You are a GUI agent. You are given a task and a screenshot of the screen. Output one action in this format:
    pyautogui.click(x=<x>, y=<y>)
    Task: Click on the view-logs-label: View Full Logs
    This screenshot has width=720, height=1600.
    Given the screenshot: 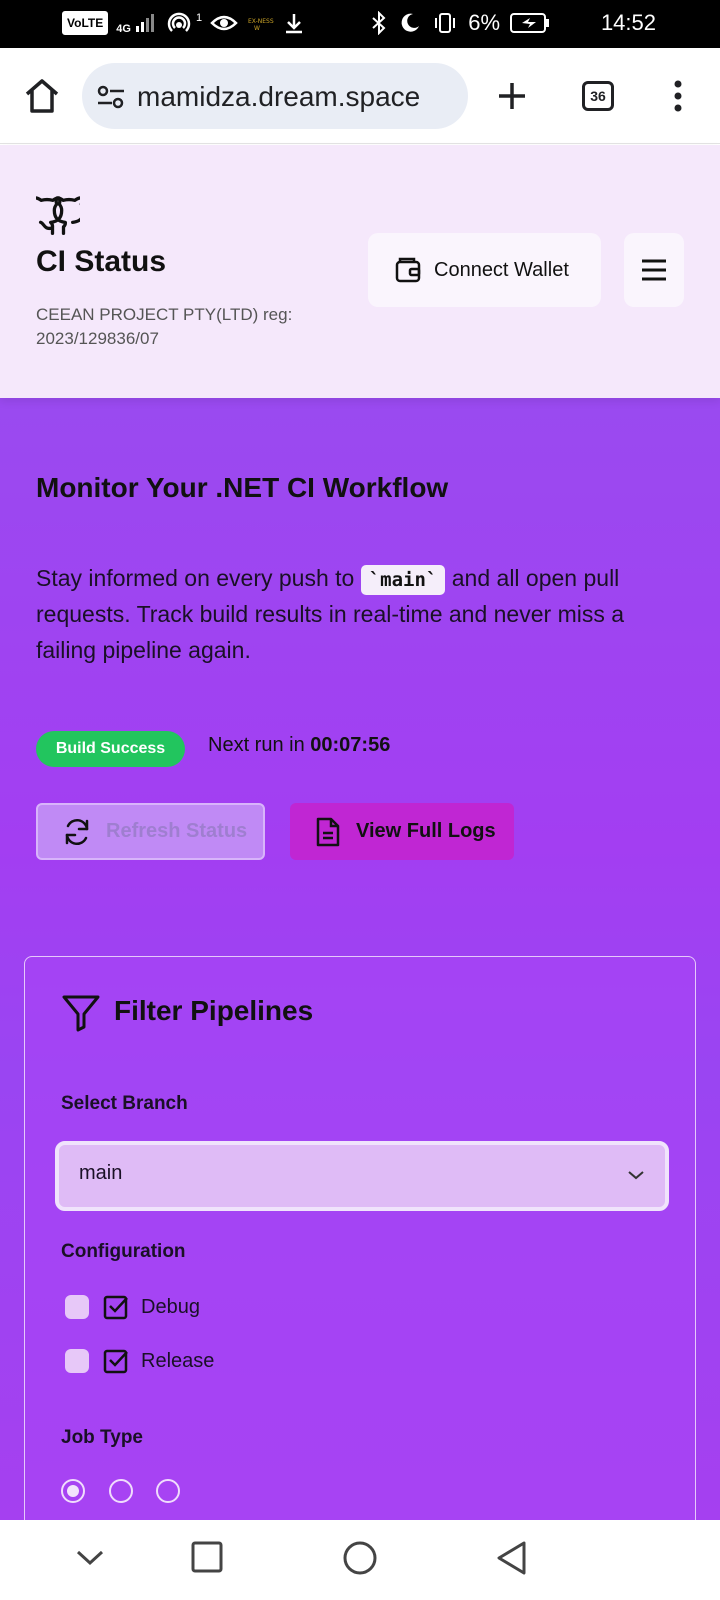 What is the action you would take?
    pyautogui.click(x=426, y=831)
    